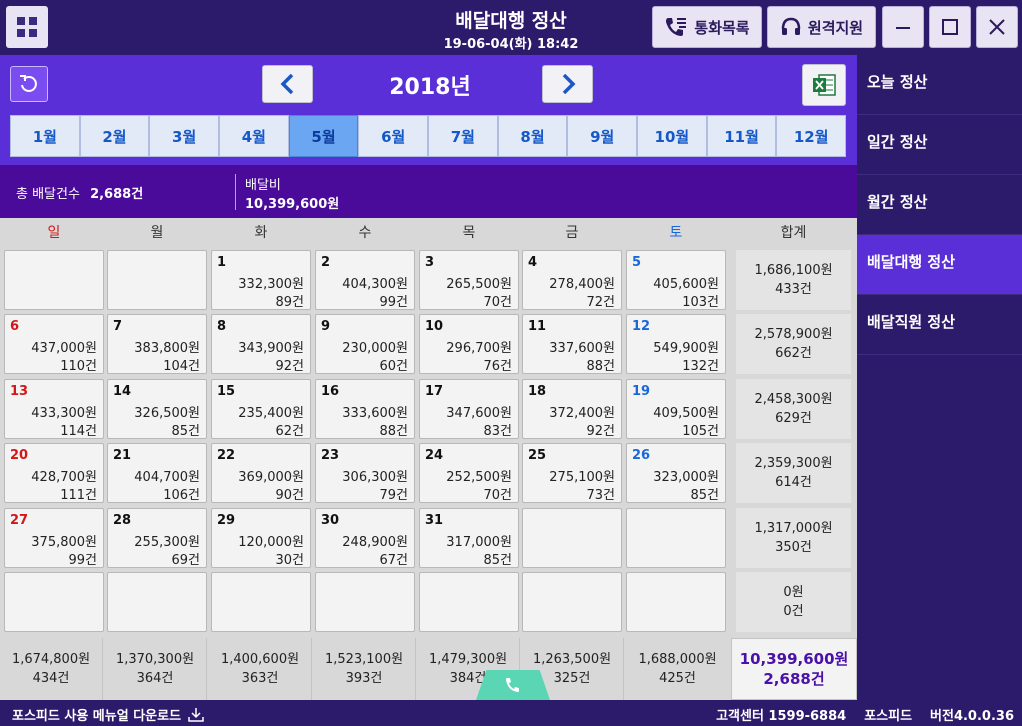  Describe the element at coordinates (741, 136) in the screenshot. I see `month-tab-11: 11월` at that location.